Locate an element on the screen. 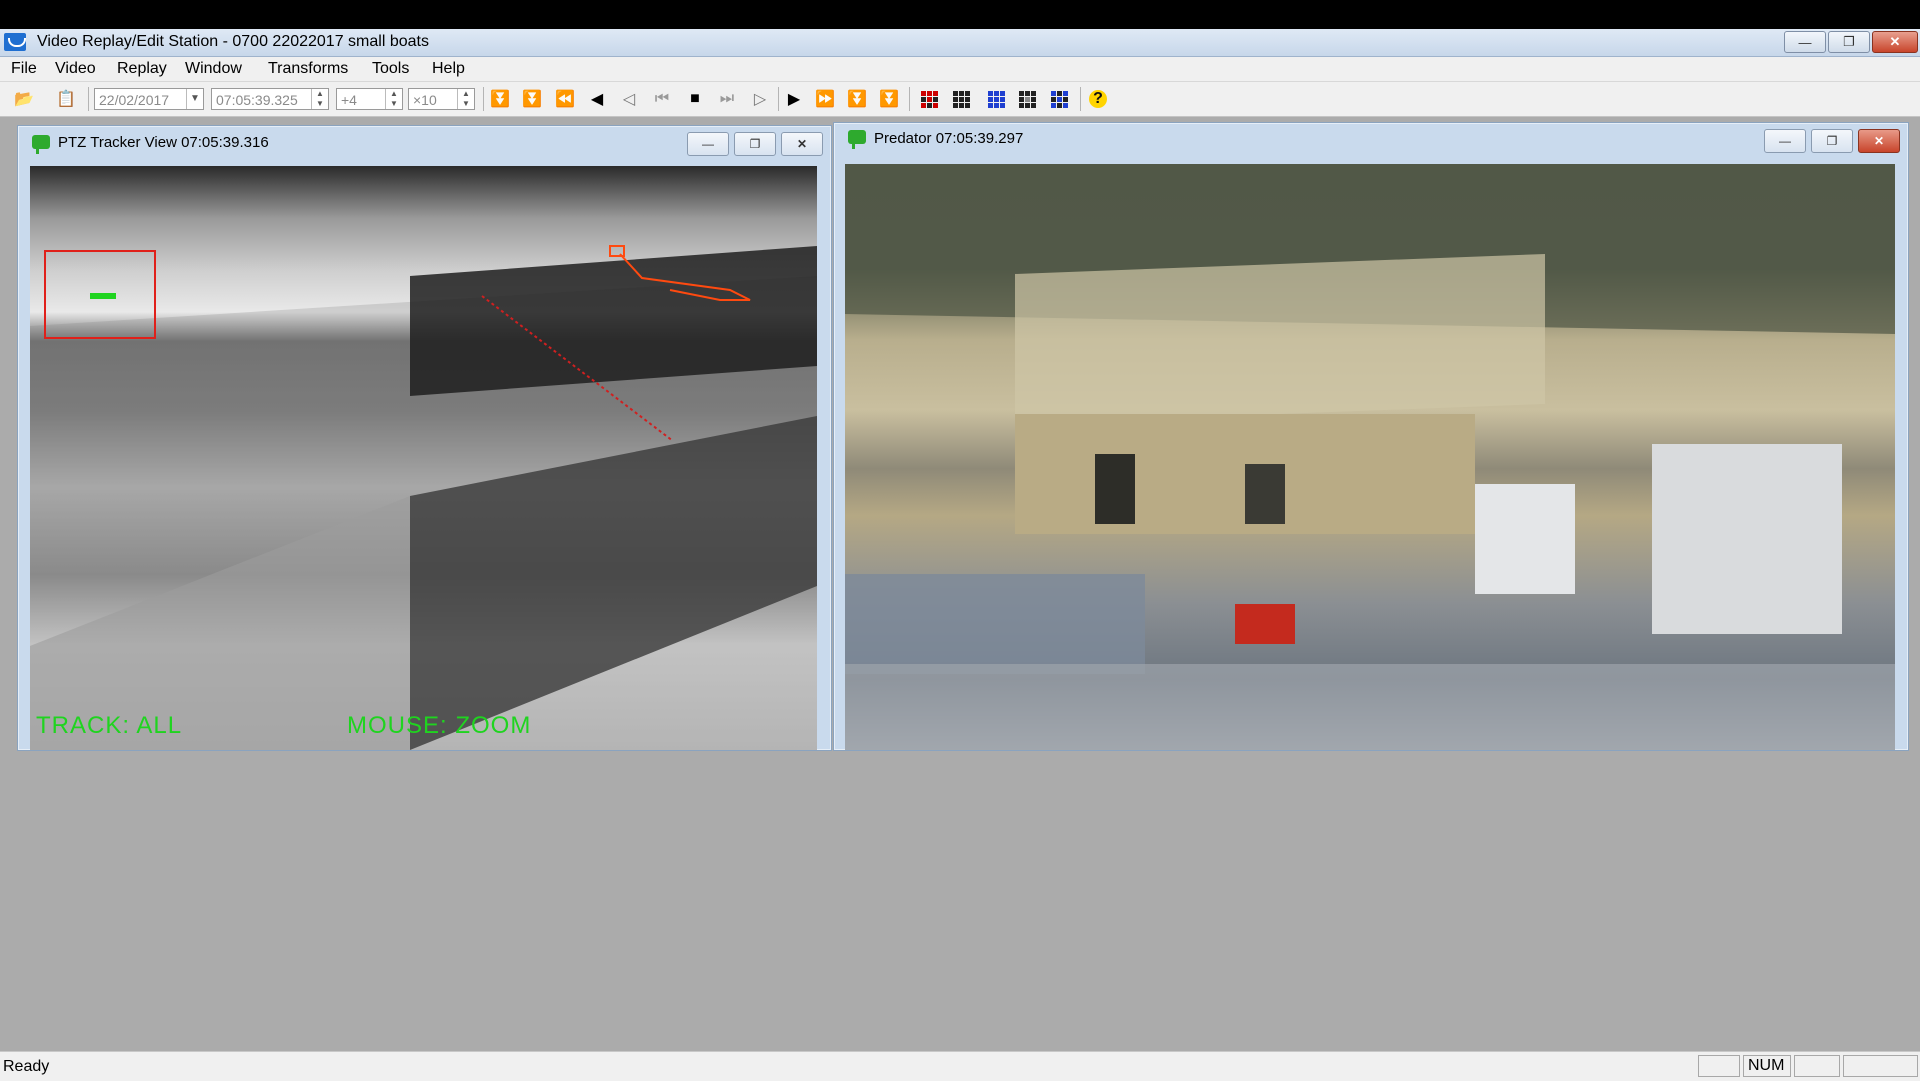 This screenshot has height=1081, width=1920. ptz-maximize-button: ❐ is located at coordinates (755, 144).